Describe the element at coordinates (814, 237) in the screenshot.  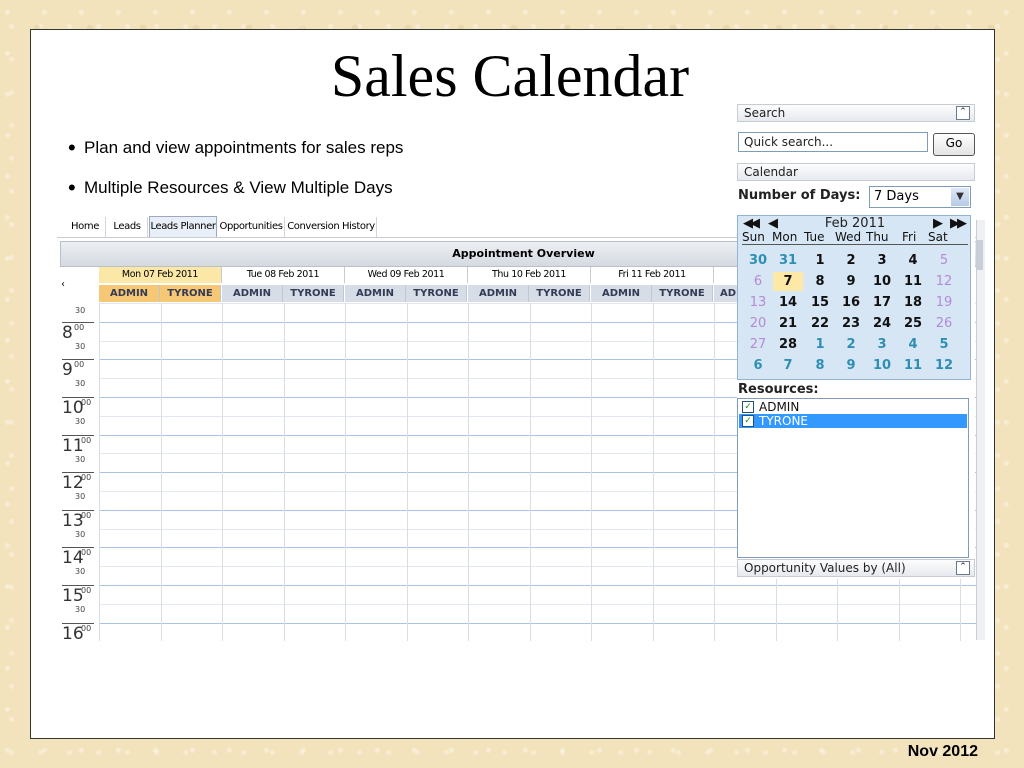
I see `weekday-label: Tue` at that location.